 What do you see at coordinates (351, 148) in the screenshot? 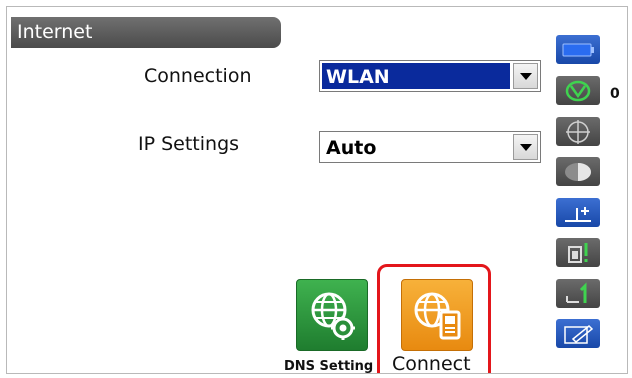
I see `ip-settings-value: Auto` at bounding box center [351, 148].